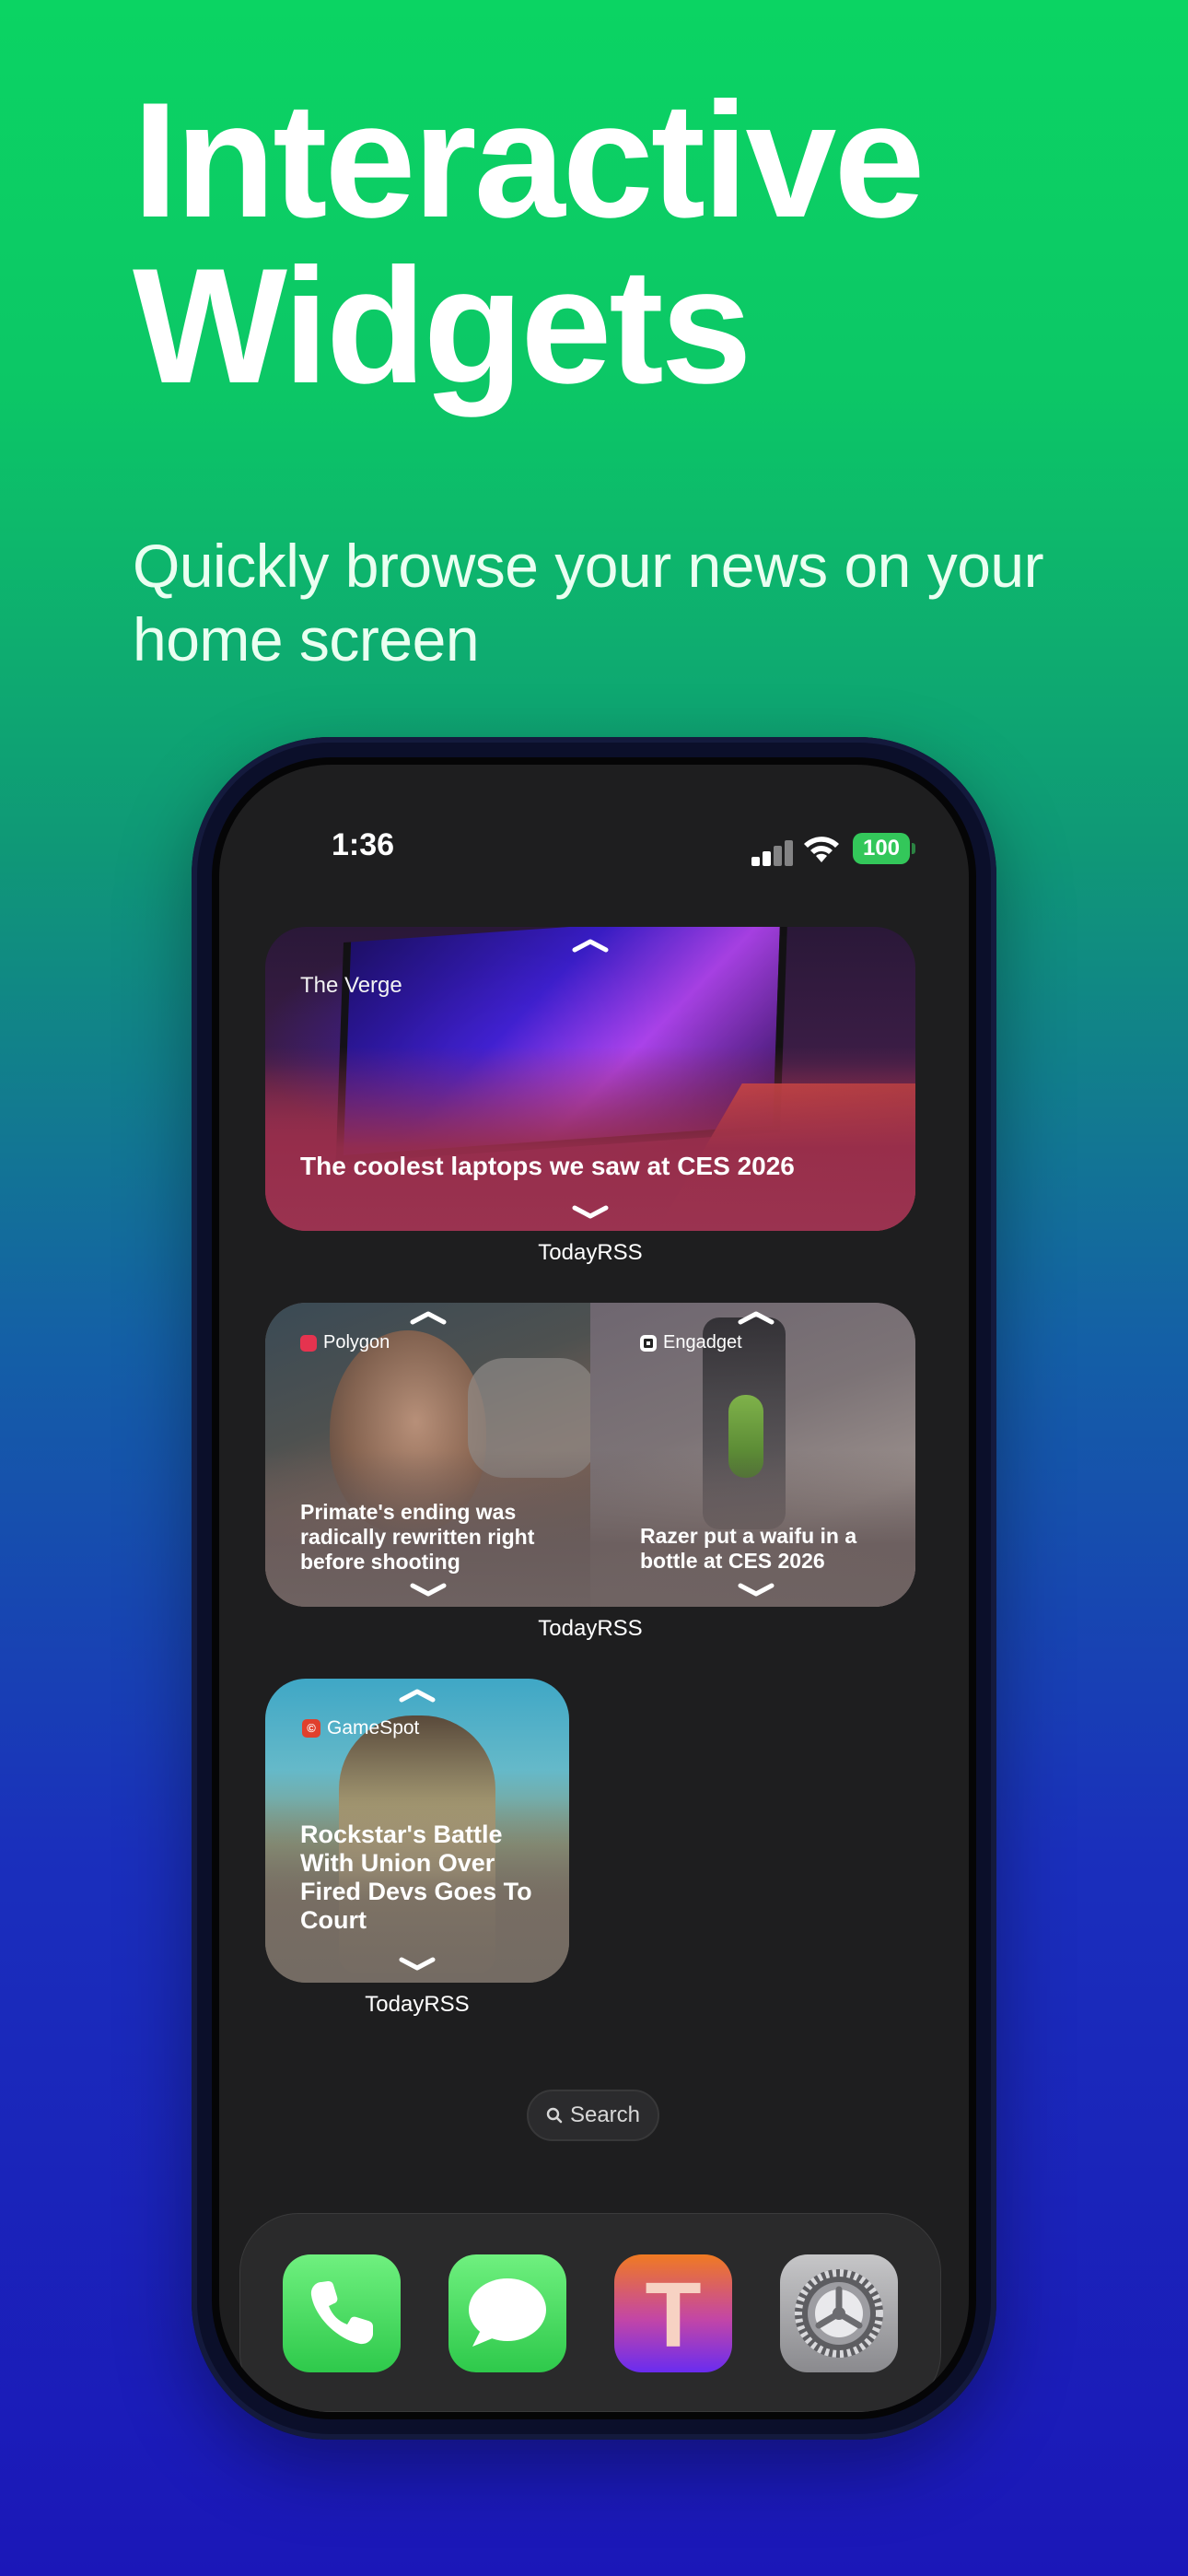 This screenshot has width=1188, height=2576. What do you see at coordinates (839, 2313) in the screenshot?
I see `settings-app-icon` at bounding box center [839, 2313].